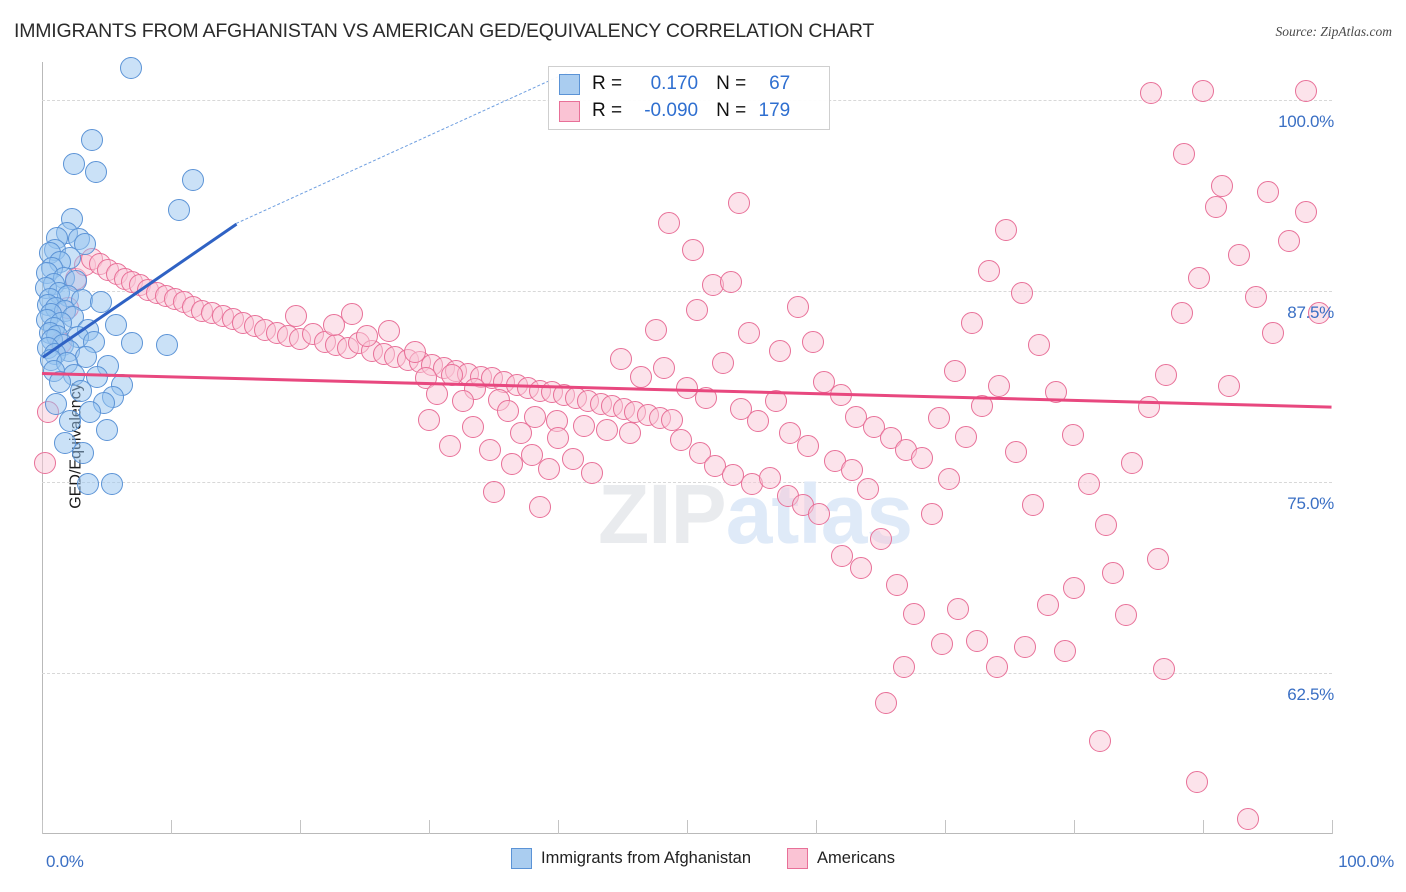  What do you see at coordinates (1310, 695) in the screenshot?
I see `y-tick-label: 62.5%` at bounding box center [1310, 695].